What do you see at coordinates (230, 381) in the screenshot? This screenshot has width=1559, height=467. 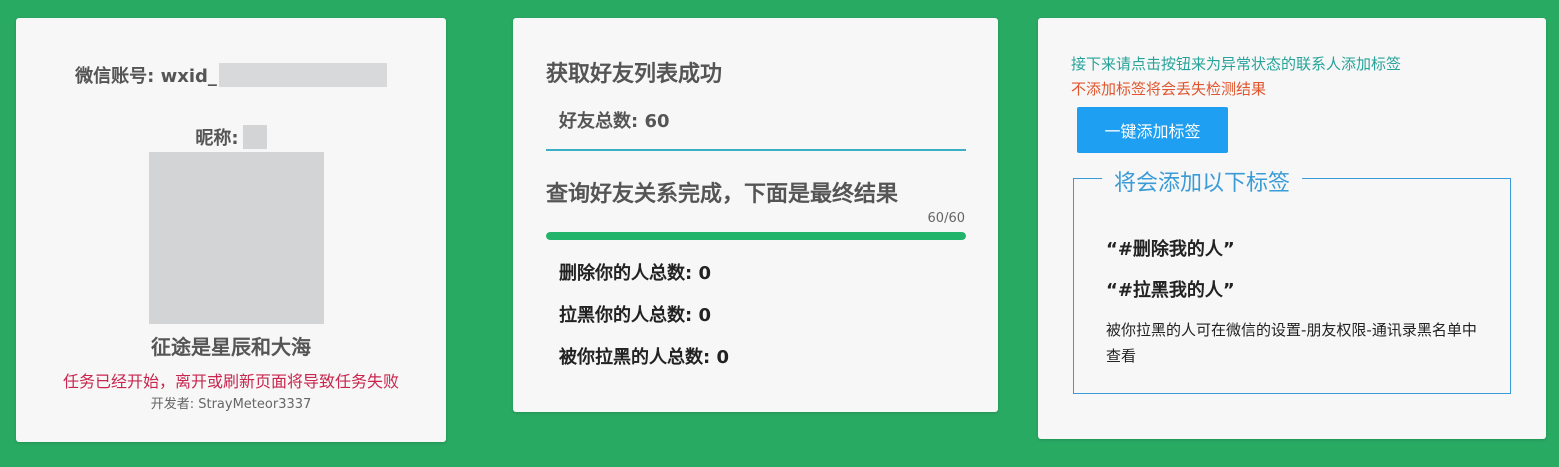 I see `task-warning: 任务已经开始，离开或刷新页面将导致任务失败` at bounding box center [230, 381].